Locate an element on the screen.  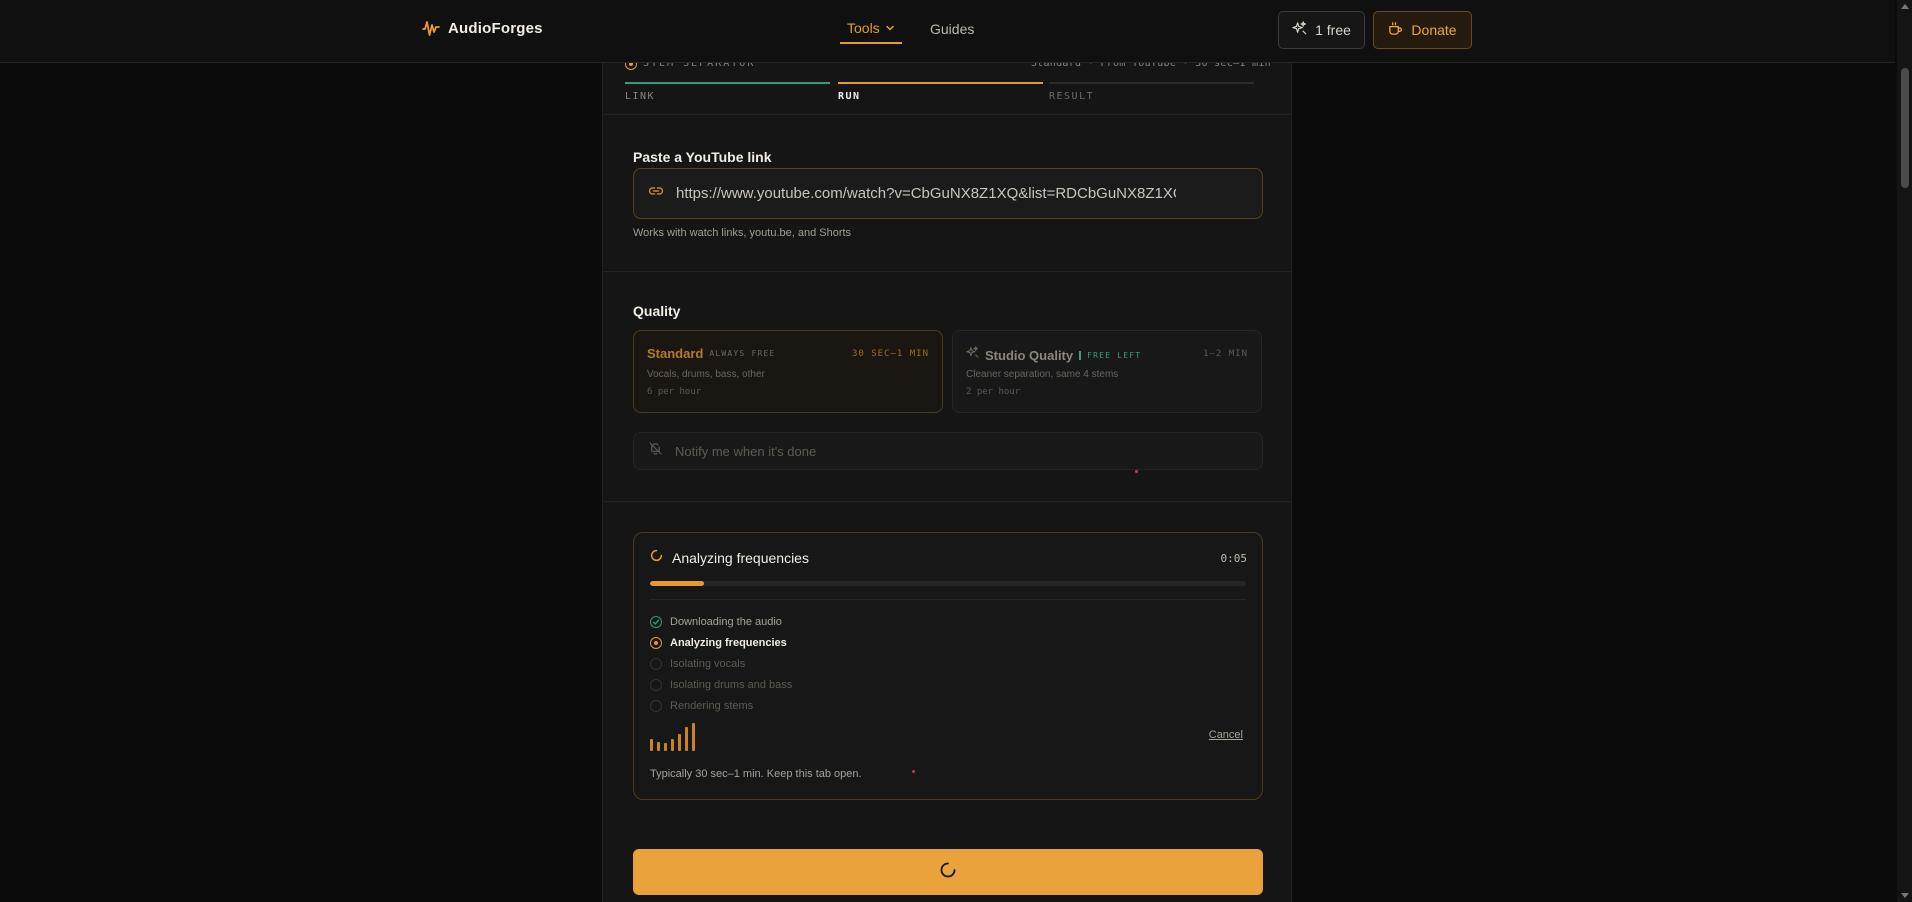
nav-tools-label: Tools is located at coordinates (863, 28).